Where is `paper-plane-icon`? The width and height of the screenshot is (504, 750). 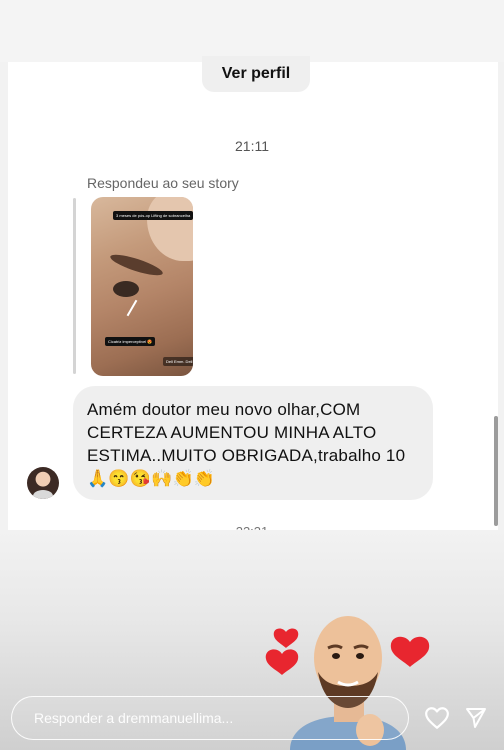
paper-plane-icon is located at coordinates (476, 718).